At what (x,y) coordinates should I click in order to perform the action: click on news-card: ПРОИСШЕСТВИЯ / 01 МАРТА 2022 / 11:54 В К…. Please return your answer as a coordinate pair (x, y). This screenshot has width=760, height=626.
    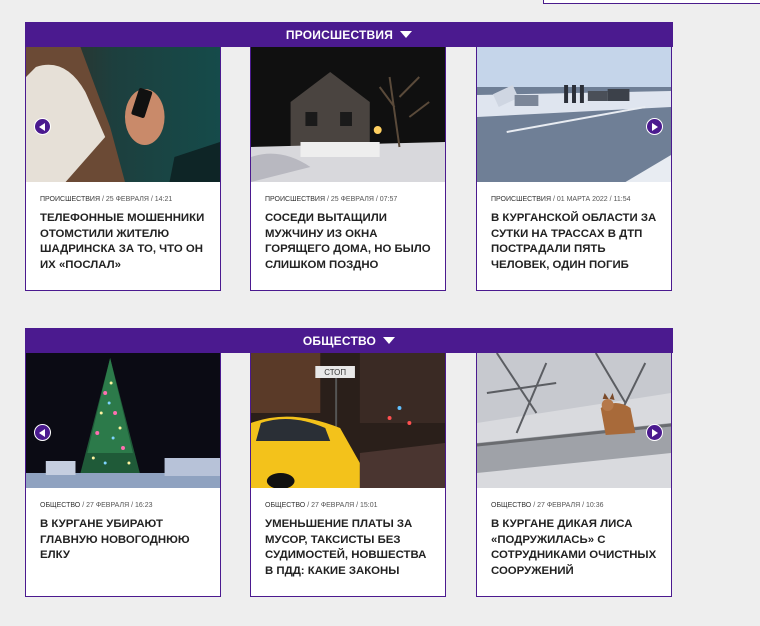
    Looking at the image, I should click on (574, 169).